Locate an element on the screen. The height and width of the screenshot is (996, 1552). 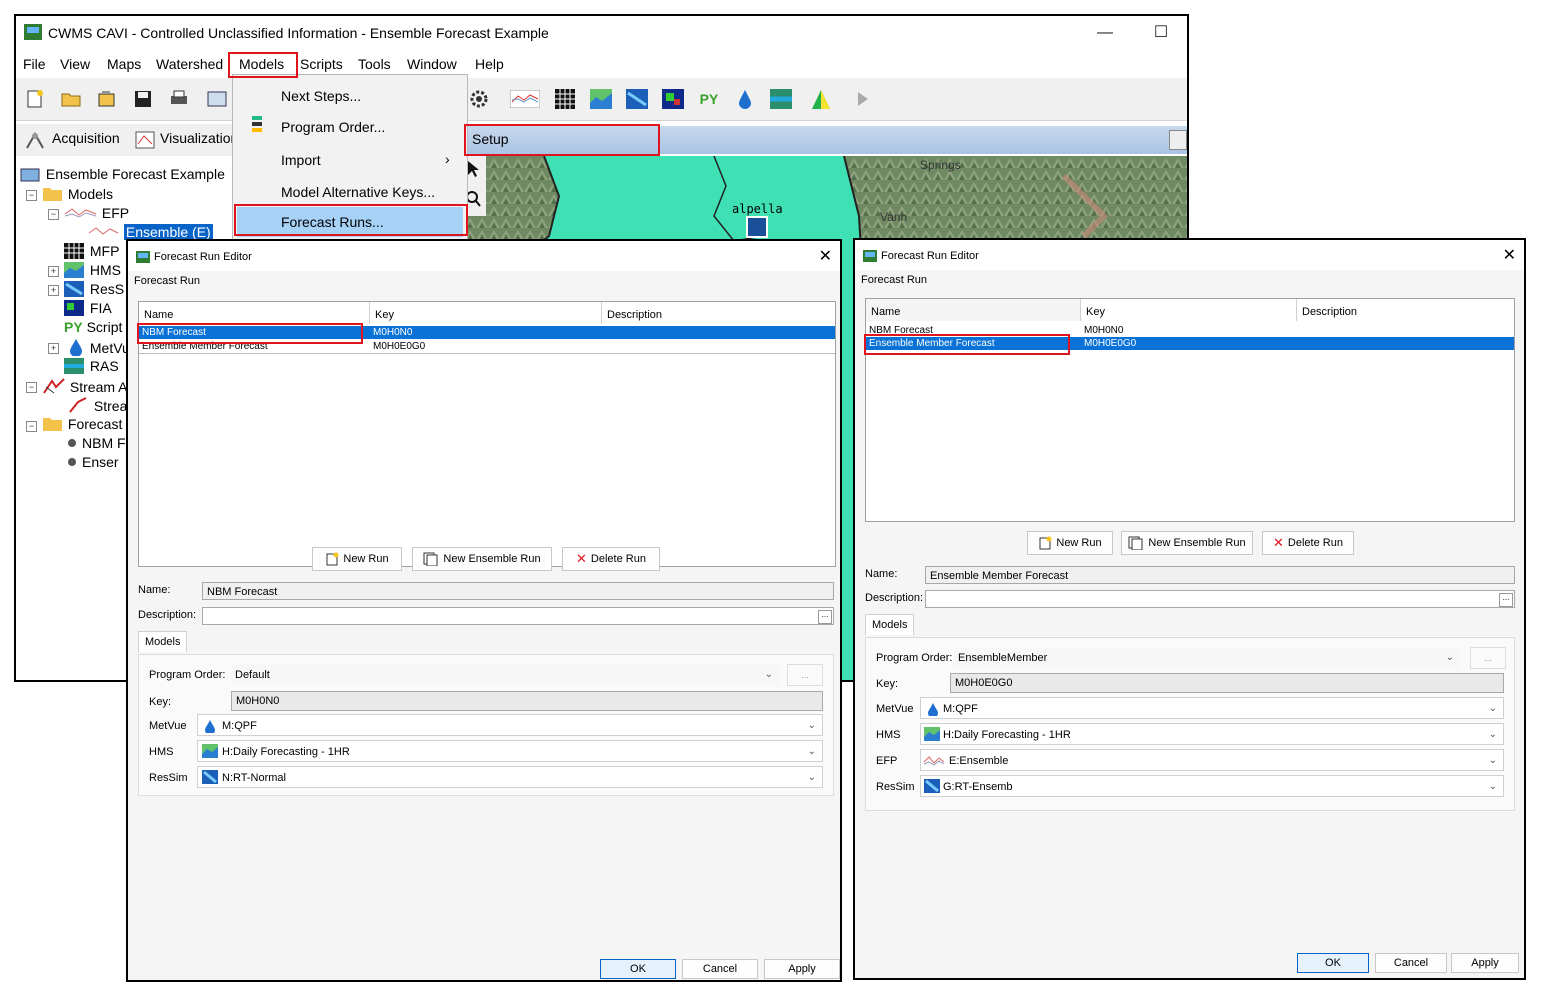
model-select-efp: E:Ensemble ⌄ is located at coordinates (1212, 760).